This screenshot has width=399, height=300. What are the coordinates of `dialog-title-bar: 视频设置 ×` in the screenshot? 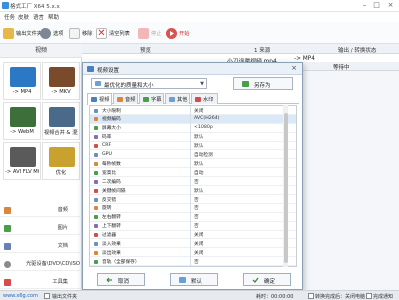 It's located at (192, 69).